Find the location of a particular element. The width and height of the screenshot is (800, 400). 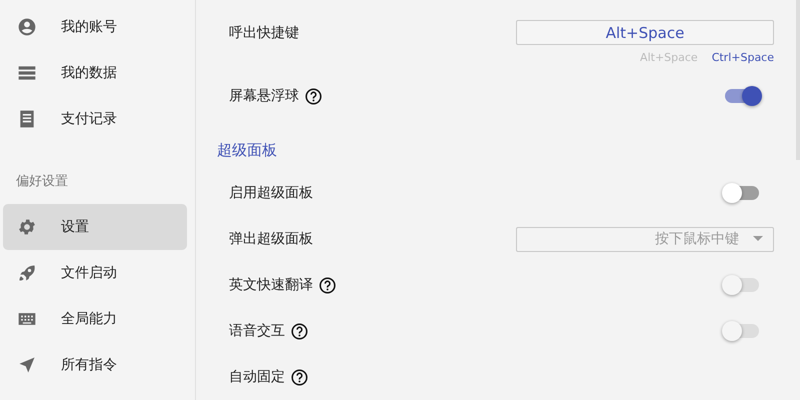

setting-label: 语音交互 is located at coordinates (257, 331).